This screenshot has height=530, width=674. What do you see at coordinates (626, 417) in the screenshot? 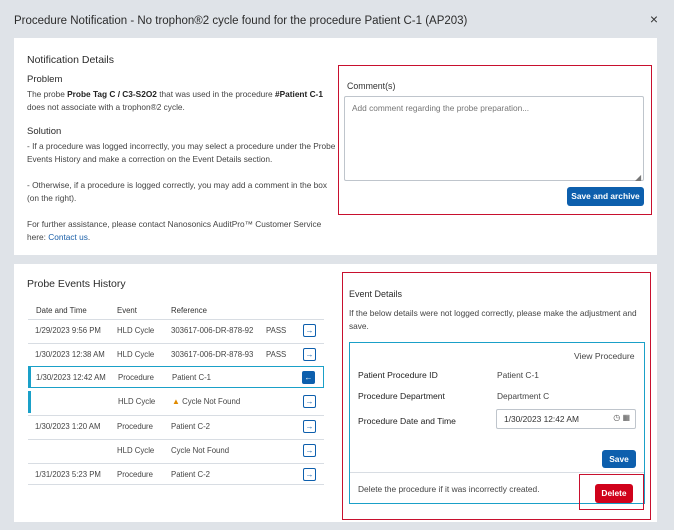
I see `calendar-icon: ▦` at bounding box center [626, 417].